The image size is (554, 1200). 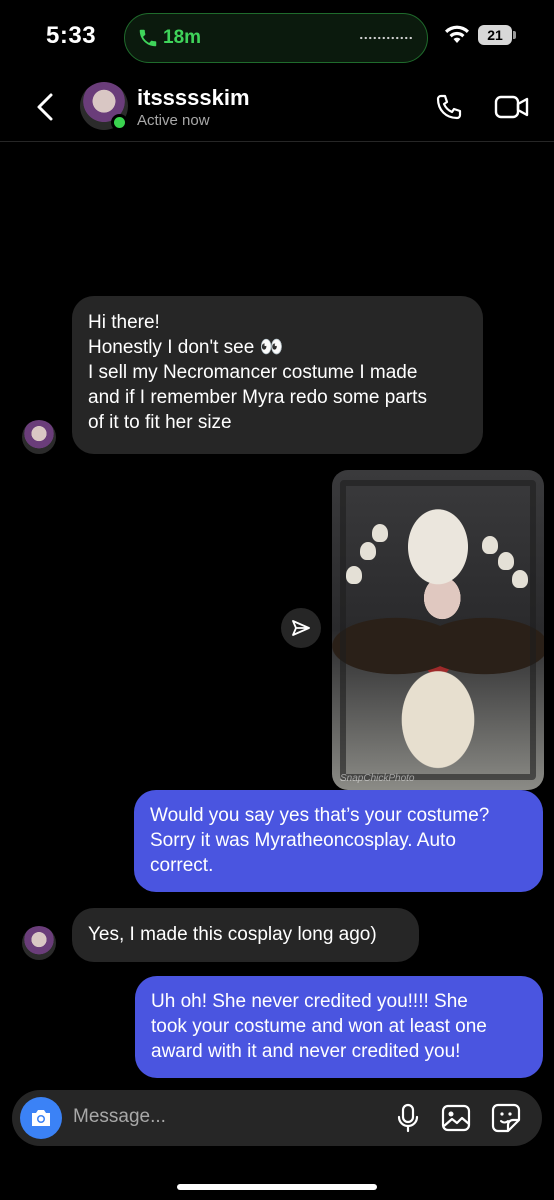 I want to click on camera-icon, so click(x=41, y=1118).